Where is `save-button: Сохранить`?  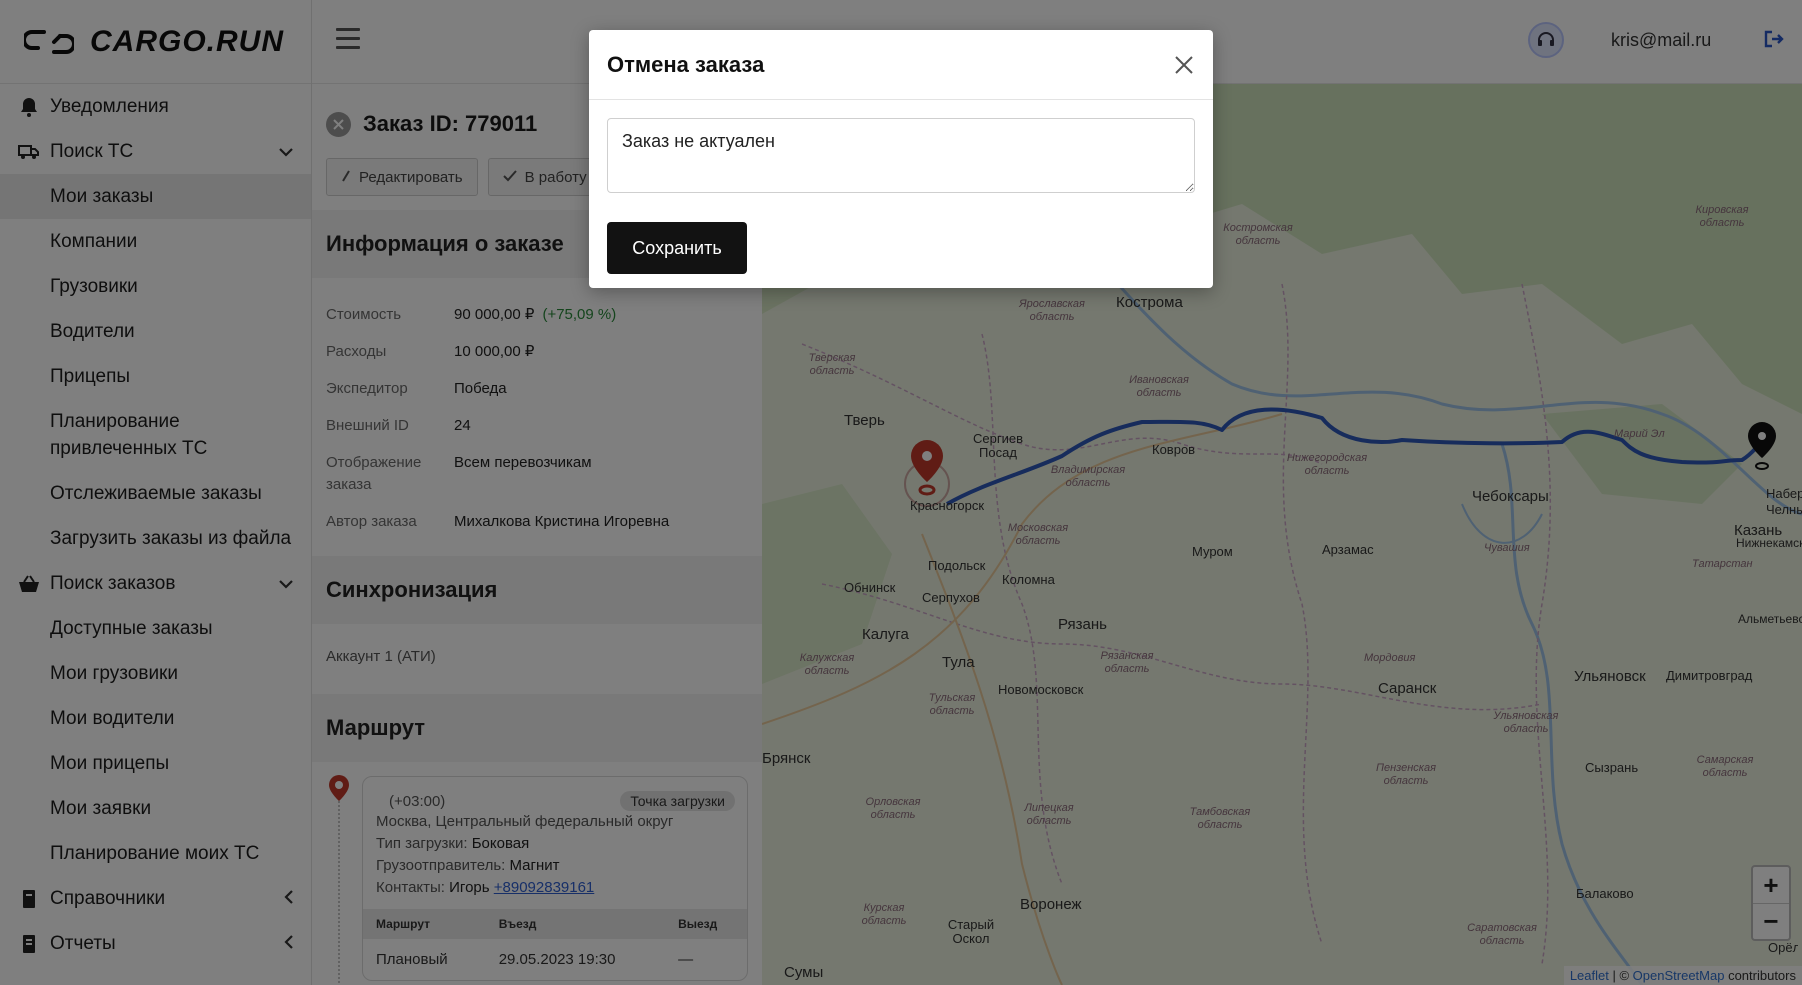
save-button: Сохранить is located at coordinates (677, 248).